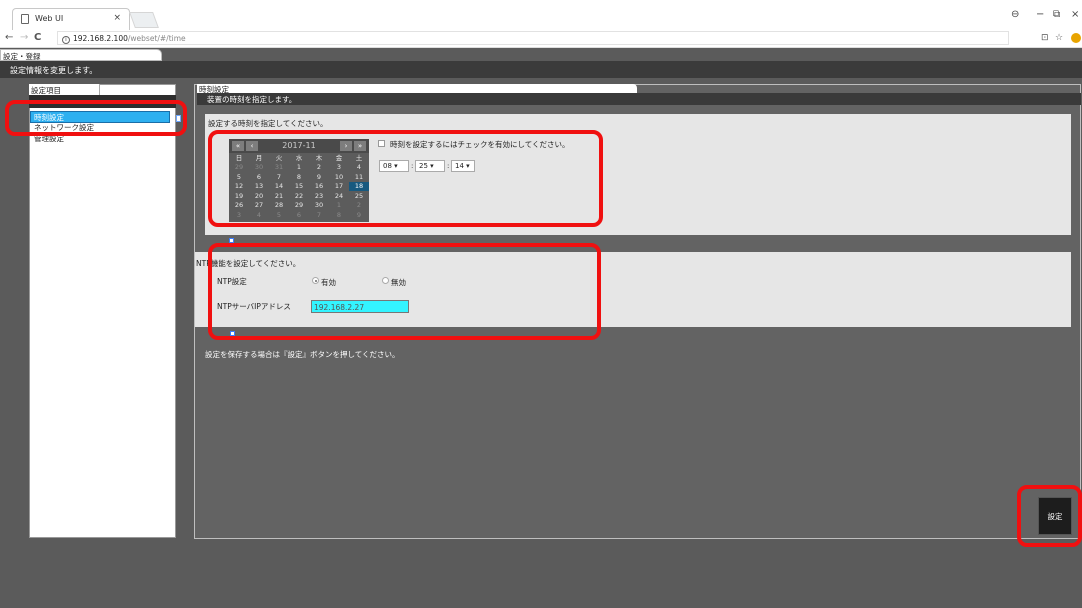 The width and height of the screenshot is (1082, 608). I want to click on prev-month-button: ‹, so click(252, 146).